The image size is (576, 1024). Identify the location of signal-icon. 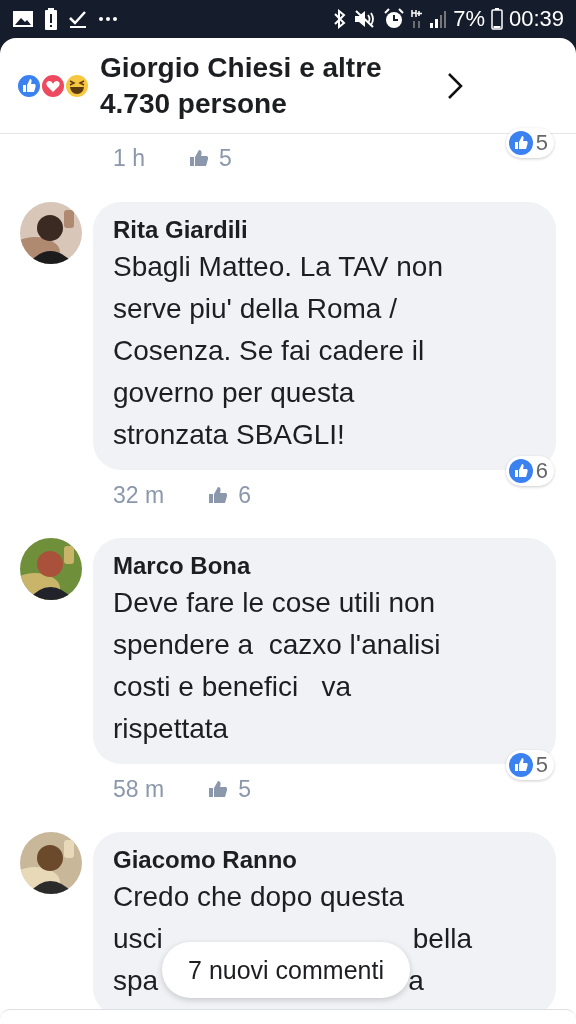
(438, 19).